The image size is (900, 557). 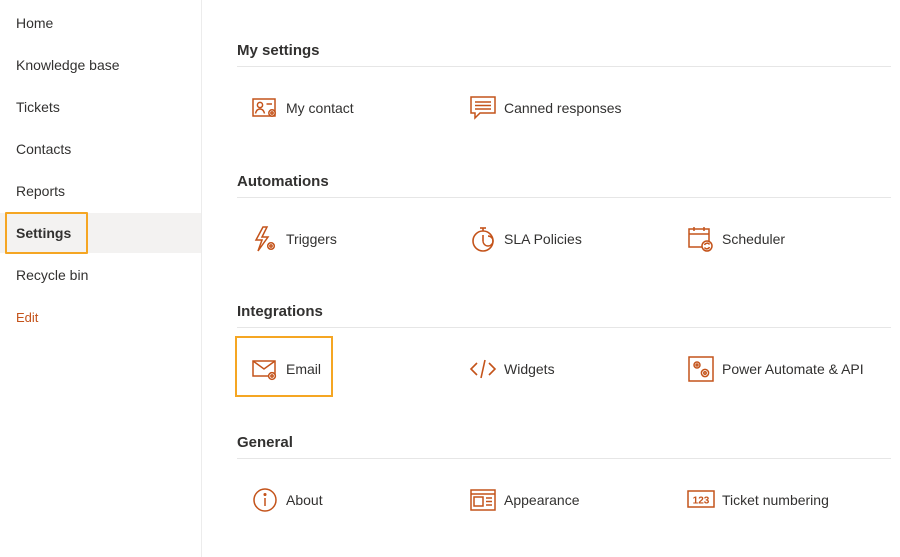 I want to click on canned-responses-label: Canned responses, so click(x=563, y=108).